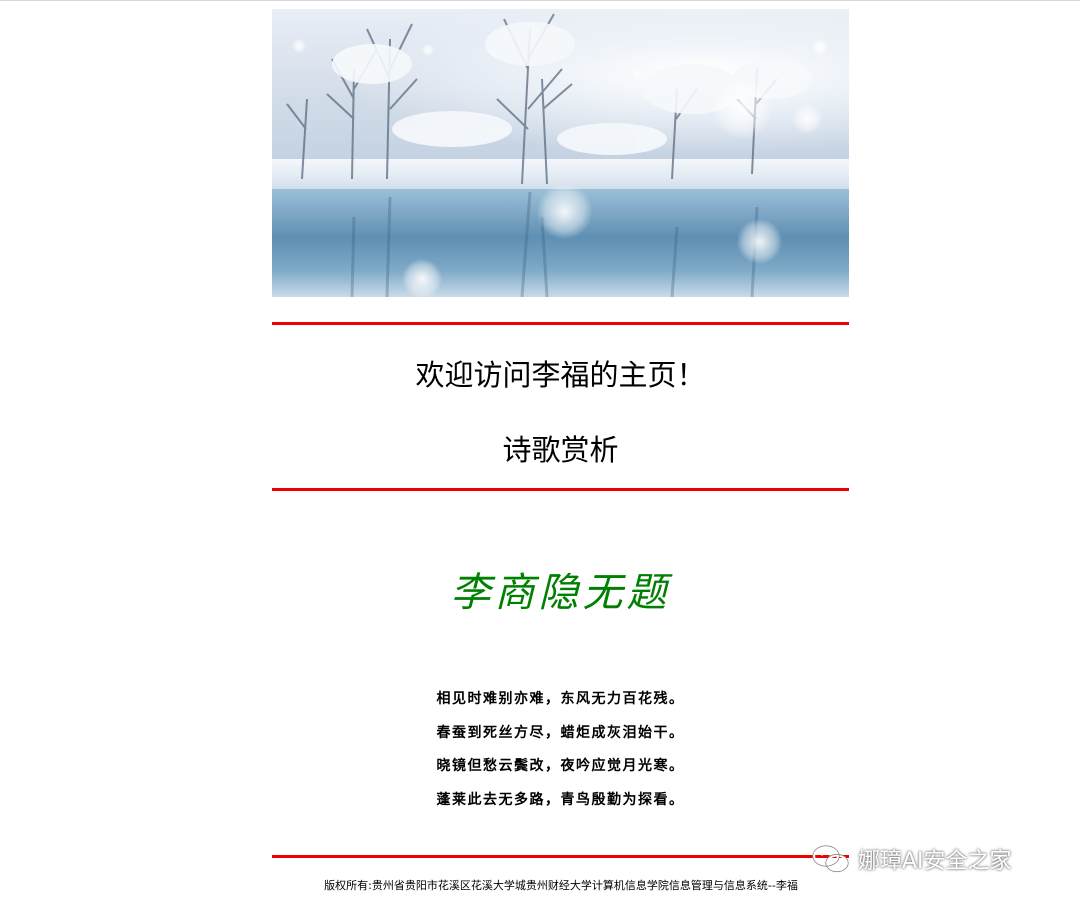 Image resolution: width=1080 pixels, height=907 pixels. What do you see at coordinates (560, 489) in the screenshot?
I see `red-divider-middle` at bounding box center [560, 489].